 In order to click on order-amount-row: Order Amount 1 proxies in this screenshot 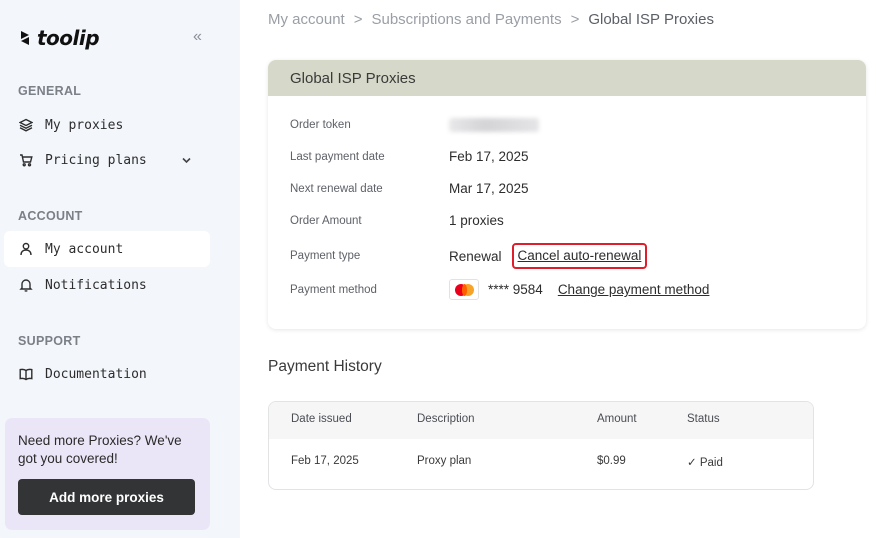, I will do `click(397, 220)`.